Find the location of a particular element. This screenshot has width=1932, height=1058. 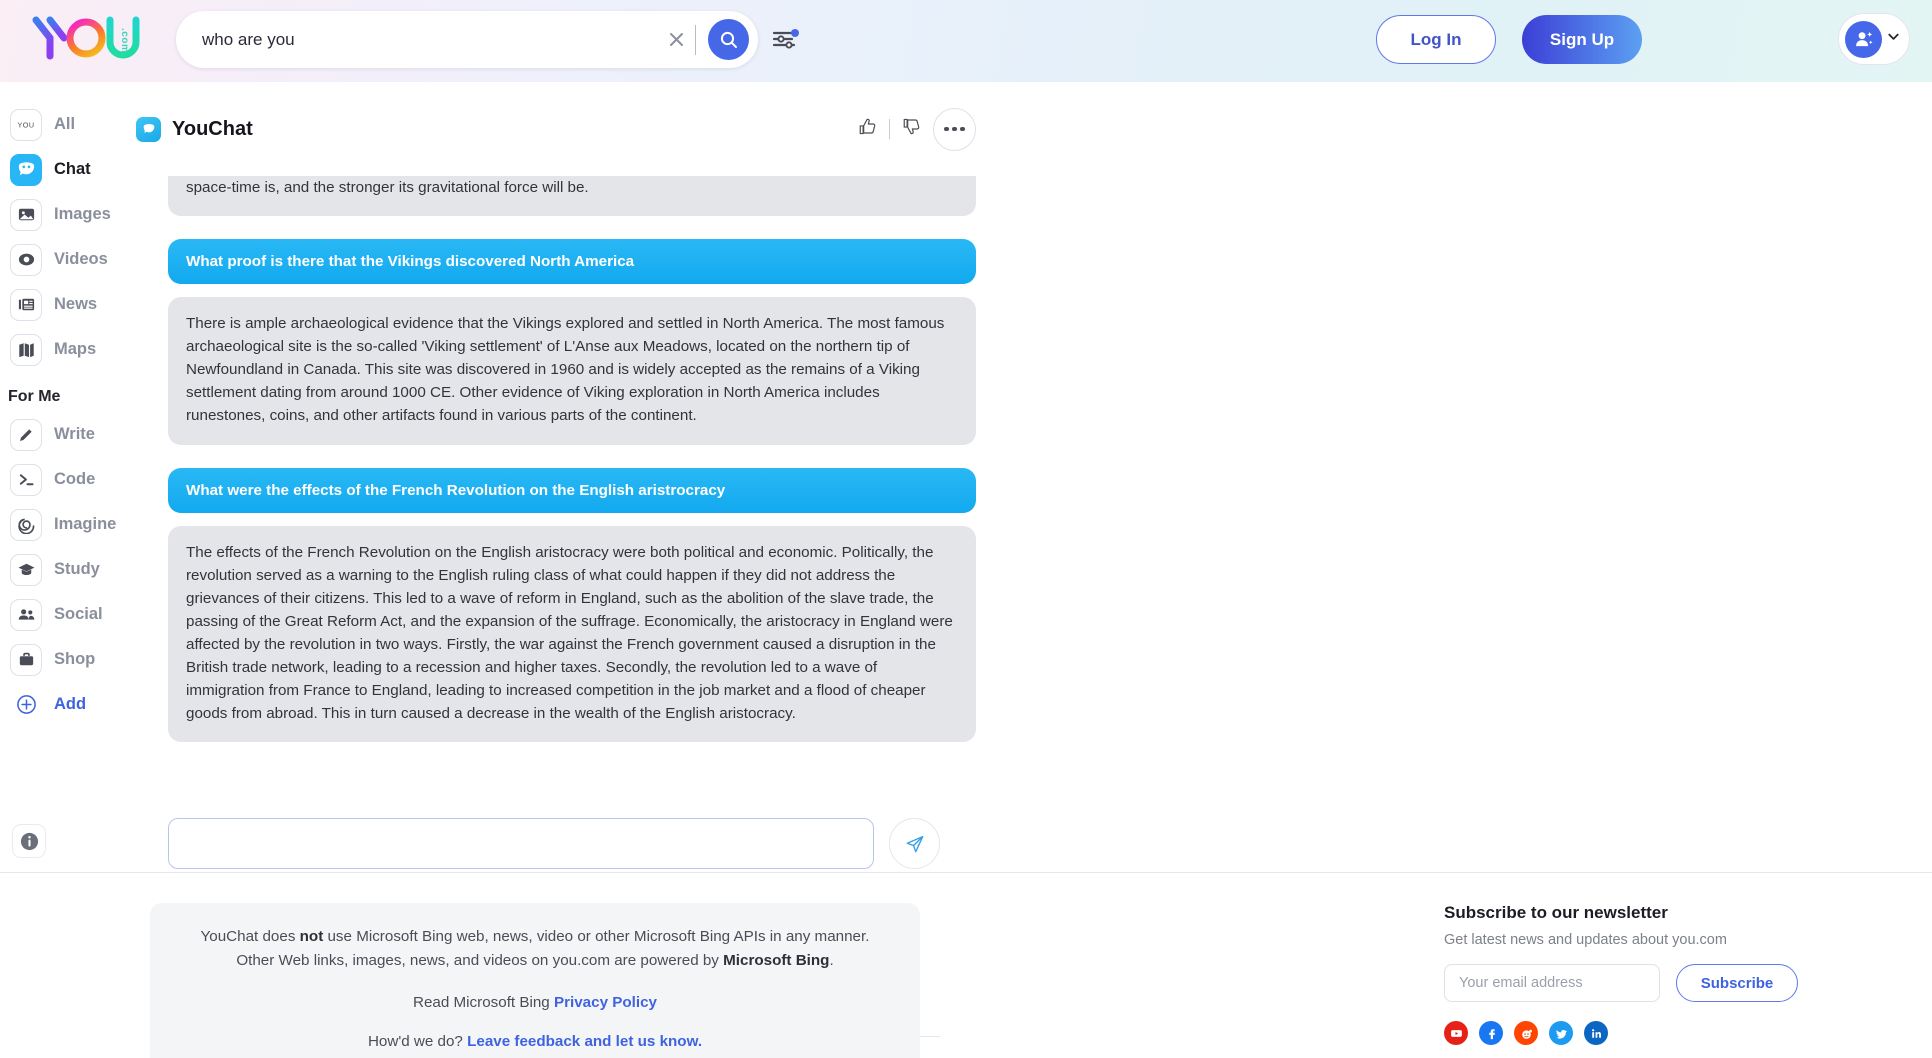

composer-row is located at coordinates (574, 843).